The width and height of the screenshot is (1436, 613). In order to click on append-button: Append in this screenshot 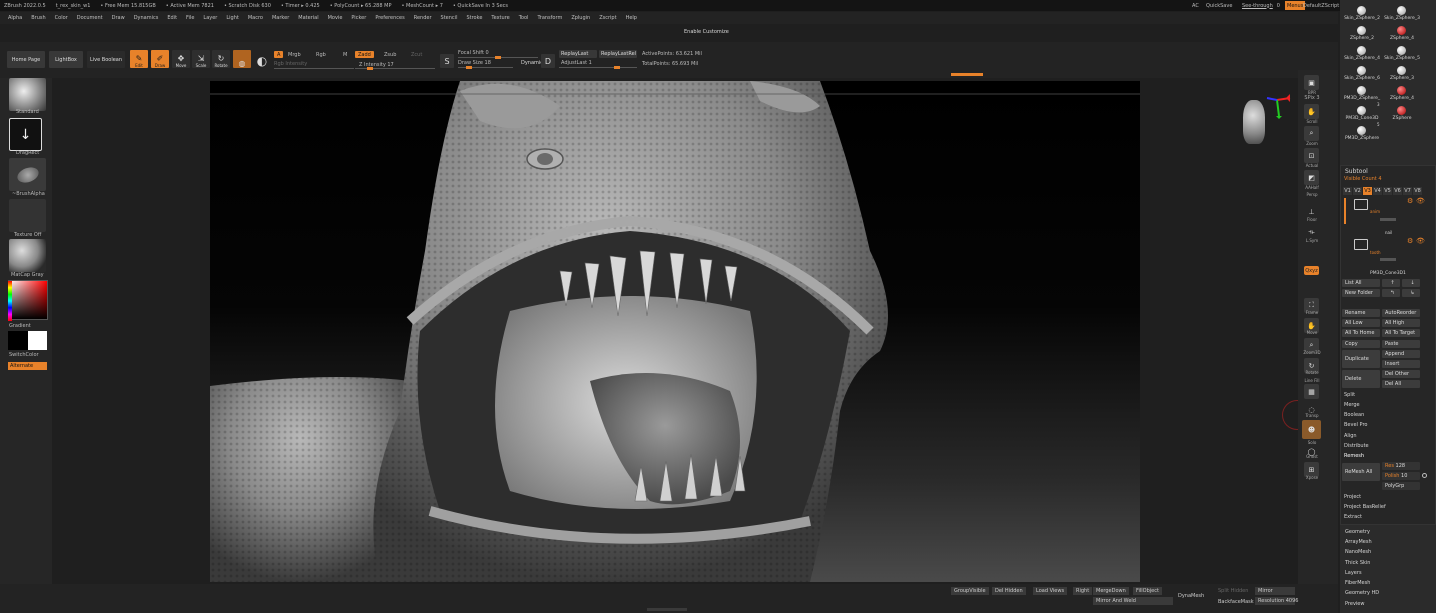, I will do `click(1401, 354)`.